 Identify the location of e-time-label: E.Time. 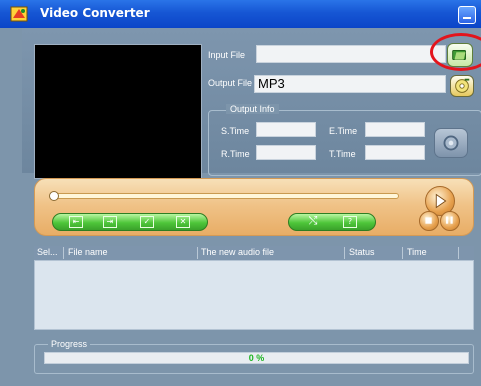
(343, 131).